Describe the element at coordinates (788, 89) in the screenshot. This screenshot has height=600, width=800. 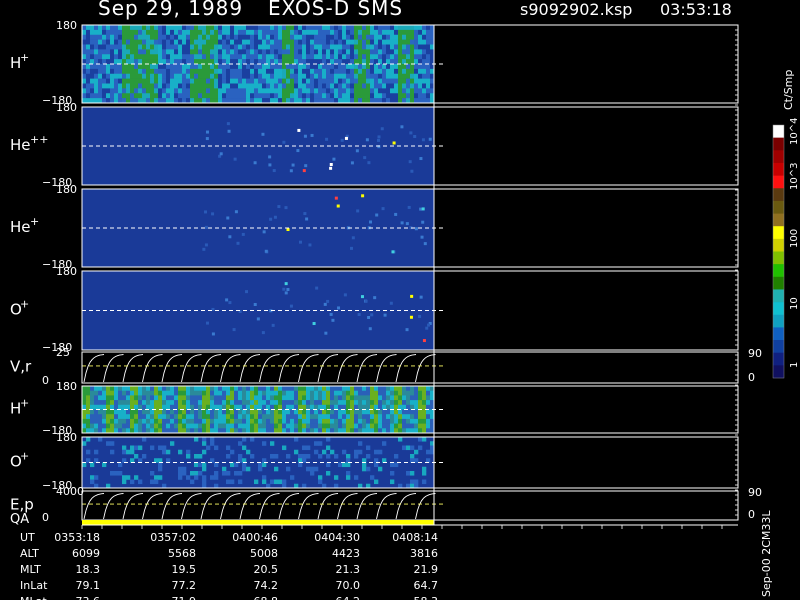
I see `colorbar-unit: Ct/Smp` at that location.